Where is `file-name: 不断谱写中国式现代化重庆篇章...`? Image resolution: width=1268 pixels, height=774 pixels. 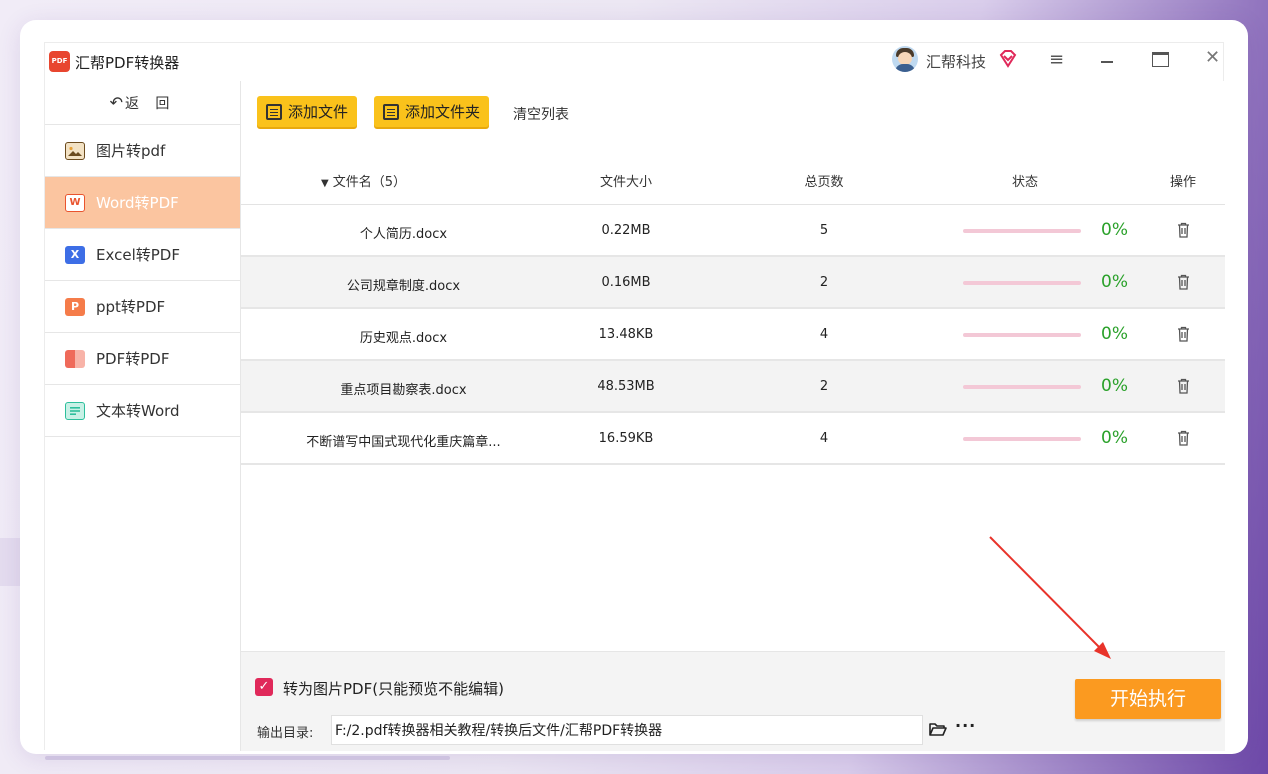 file-name: 不断谱写中国式现代化重庆篇章... is located at coordinates (403, 442).